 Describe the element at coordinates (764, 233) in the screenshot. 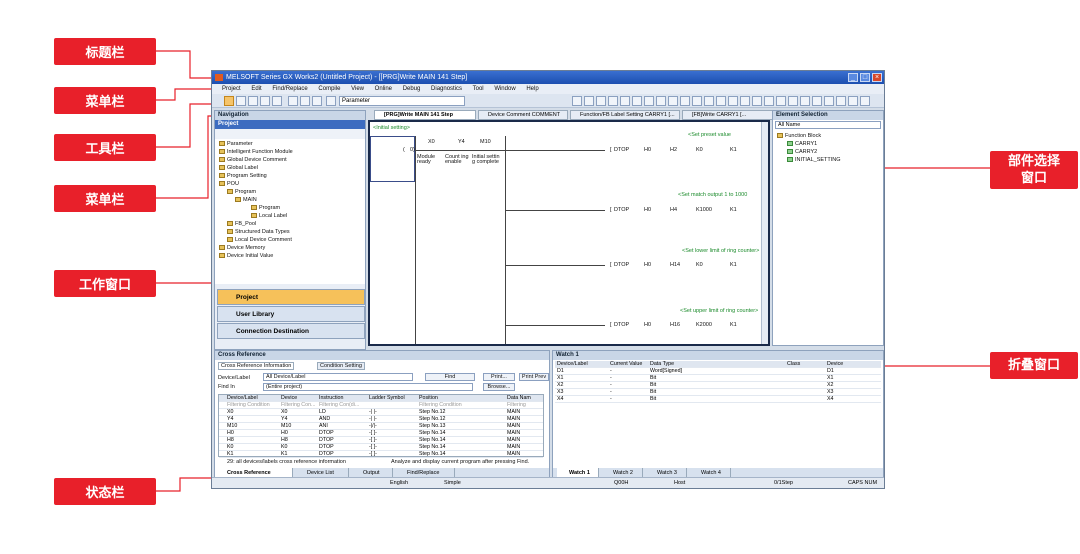

I see `ladder-scrollbar` at that location.